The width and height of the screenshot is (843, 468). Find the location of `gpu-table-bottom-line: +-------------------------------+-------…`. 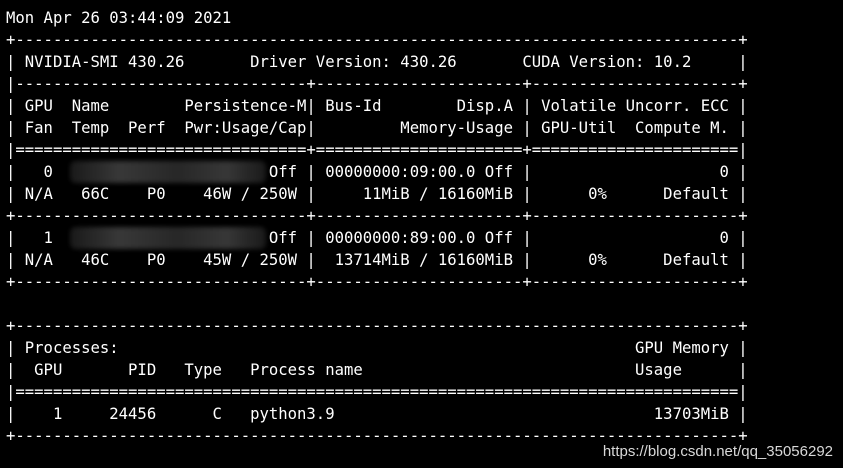

gpu-table-bottom-line: +-------------------------------+-------… is located at coordinates (377, 282).